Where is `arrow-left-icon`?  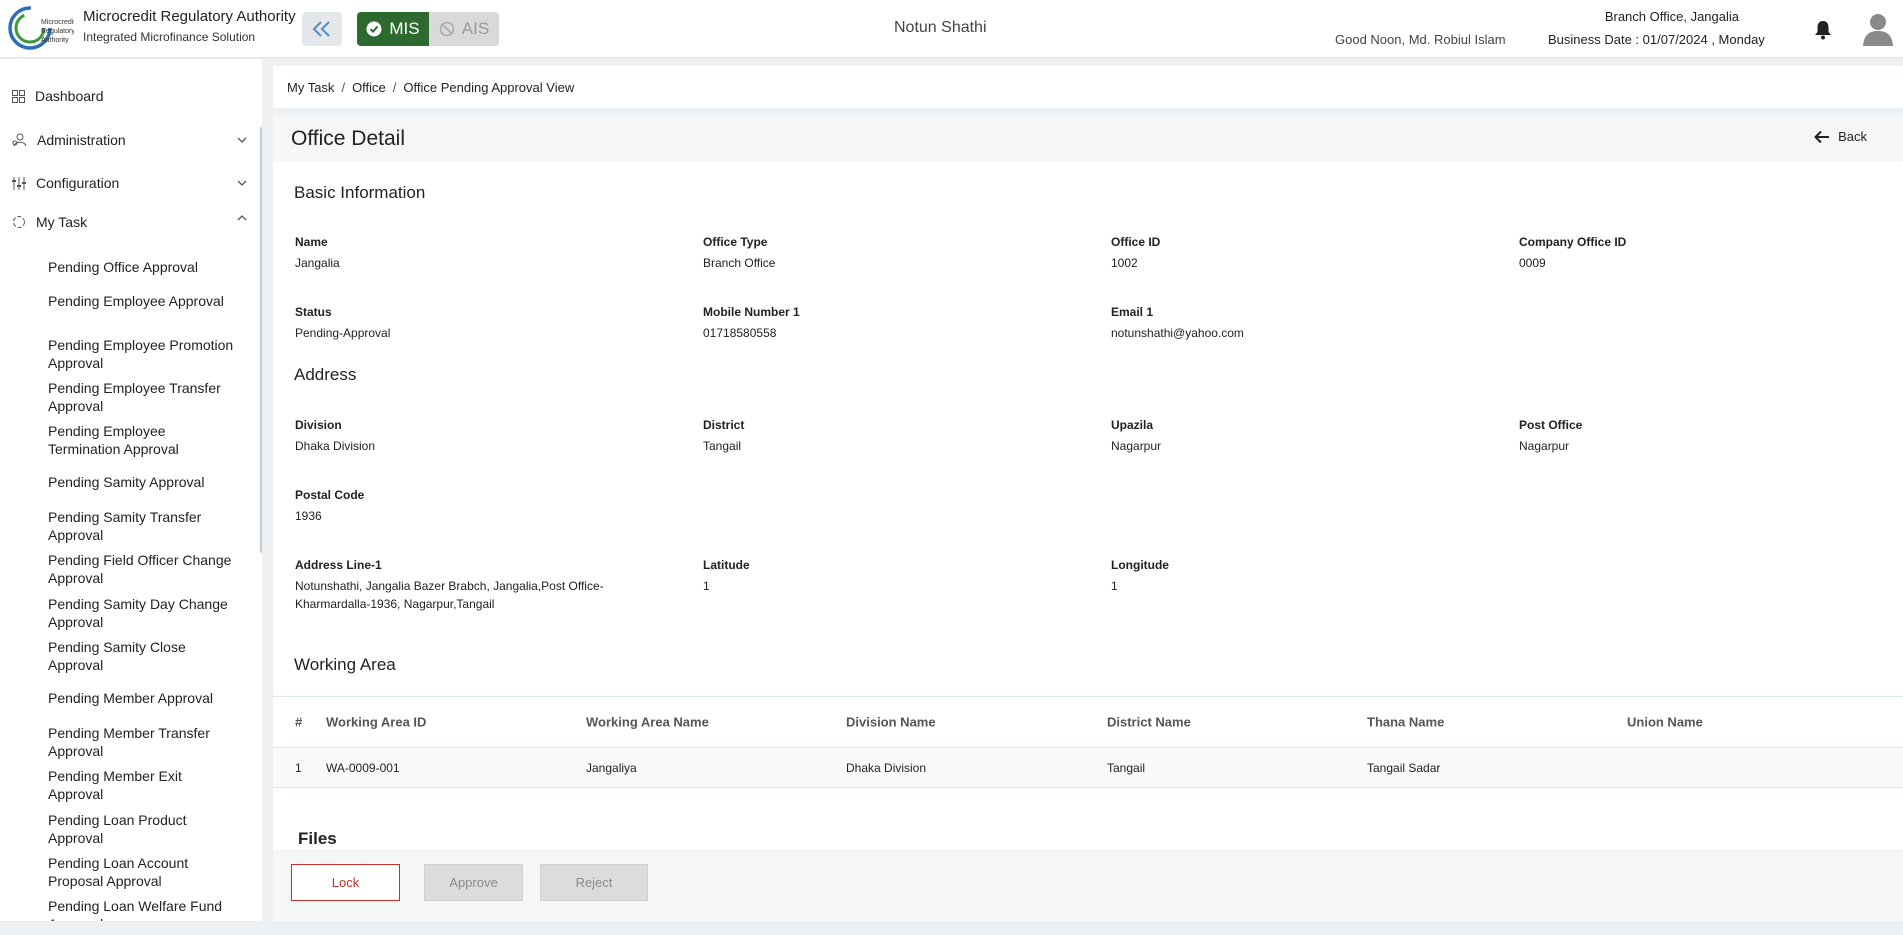
arrow-left-icon is located at coordinates (1822, 136).